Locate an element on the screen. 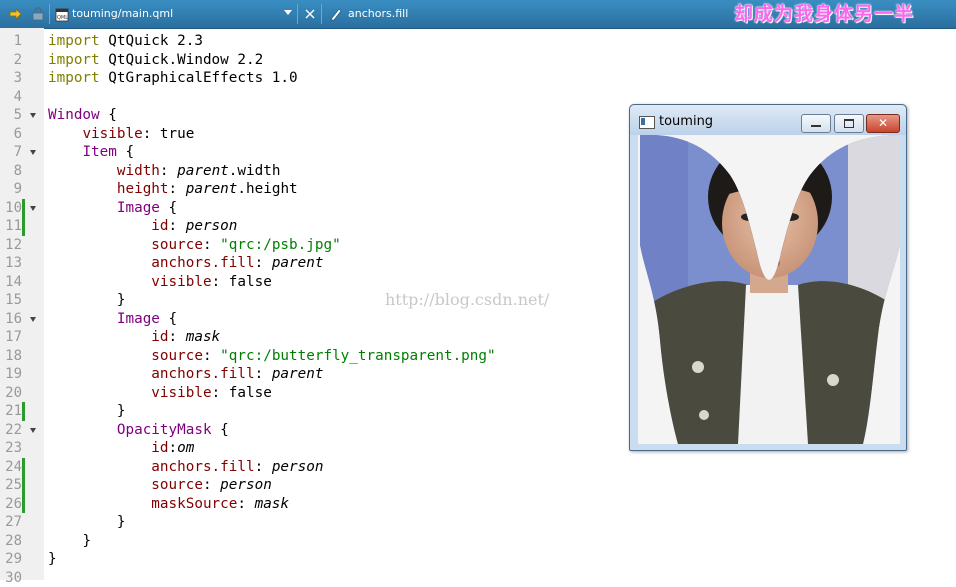  file-tab-selector: touming/main.qml is located at coordinates (182, 14).